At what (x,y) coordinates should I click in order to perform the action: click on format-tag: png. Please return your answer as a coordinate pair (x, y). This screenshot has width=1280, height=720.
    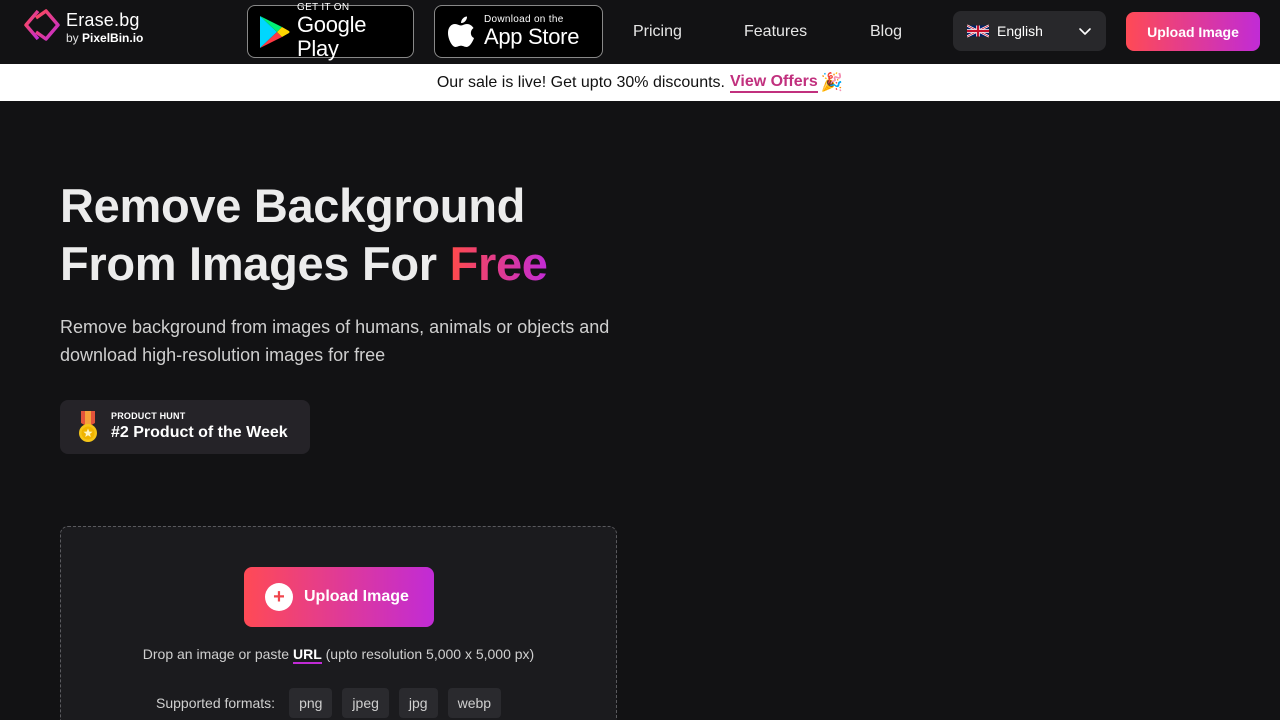
    Looking at the image, I should click on (311, 703).